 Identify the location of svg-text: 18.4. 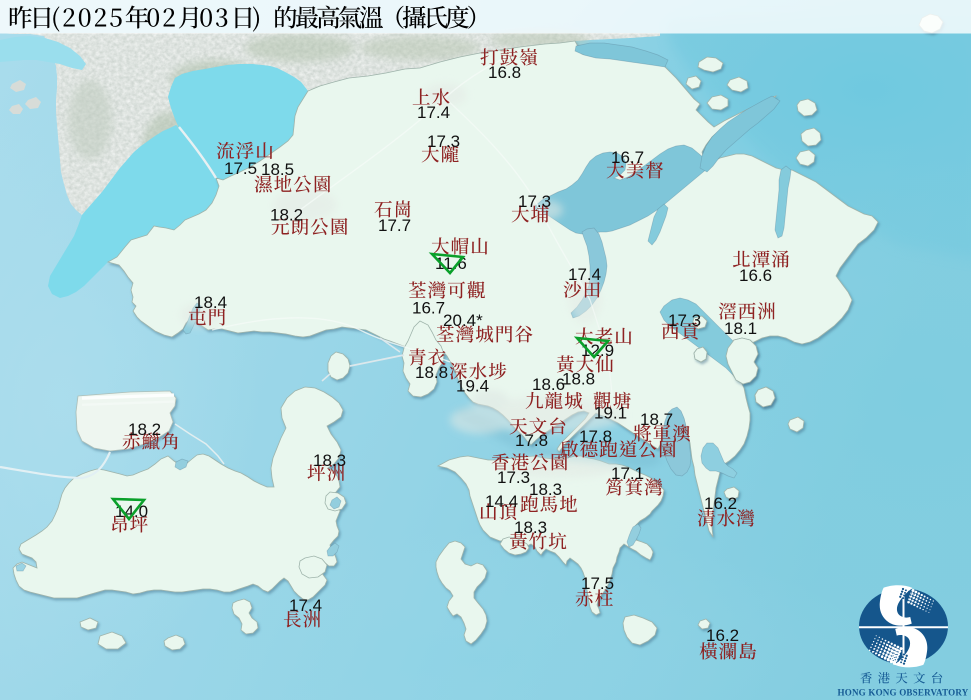
(210, 302).